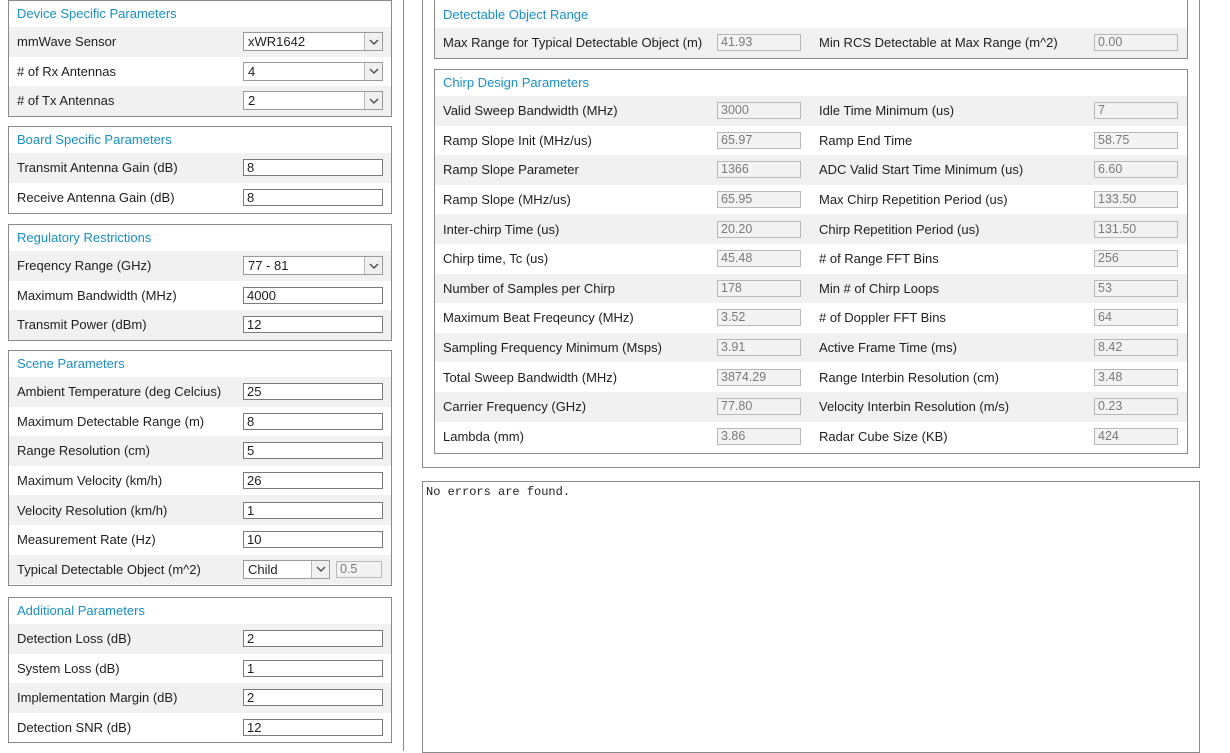 Image resolution: width=1230 pixels, height=753 pixels. Describe the element at coordinates (313, 481) in the screenshot. I see `max-velocity-input: 26` at that location.